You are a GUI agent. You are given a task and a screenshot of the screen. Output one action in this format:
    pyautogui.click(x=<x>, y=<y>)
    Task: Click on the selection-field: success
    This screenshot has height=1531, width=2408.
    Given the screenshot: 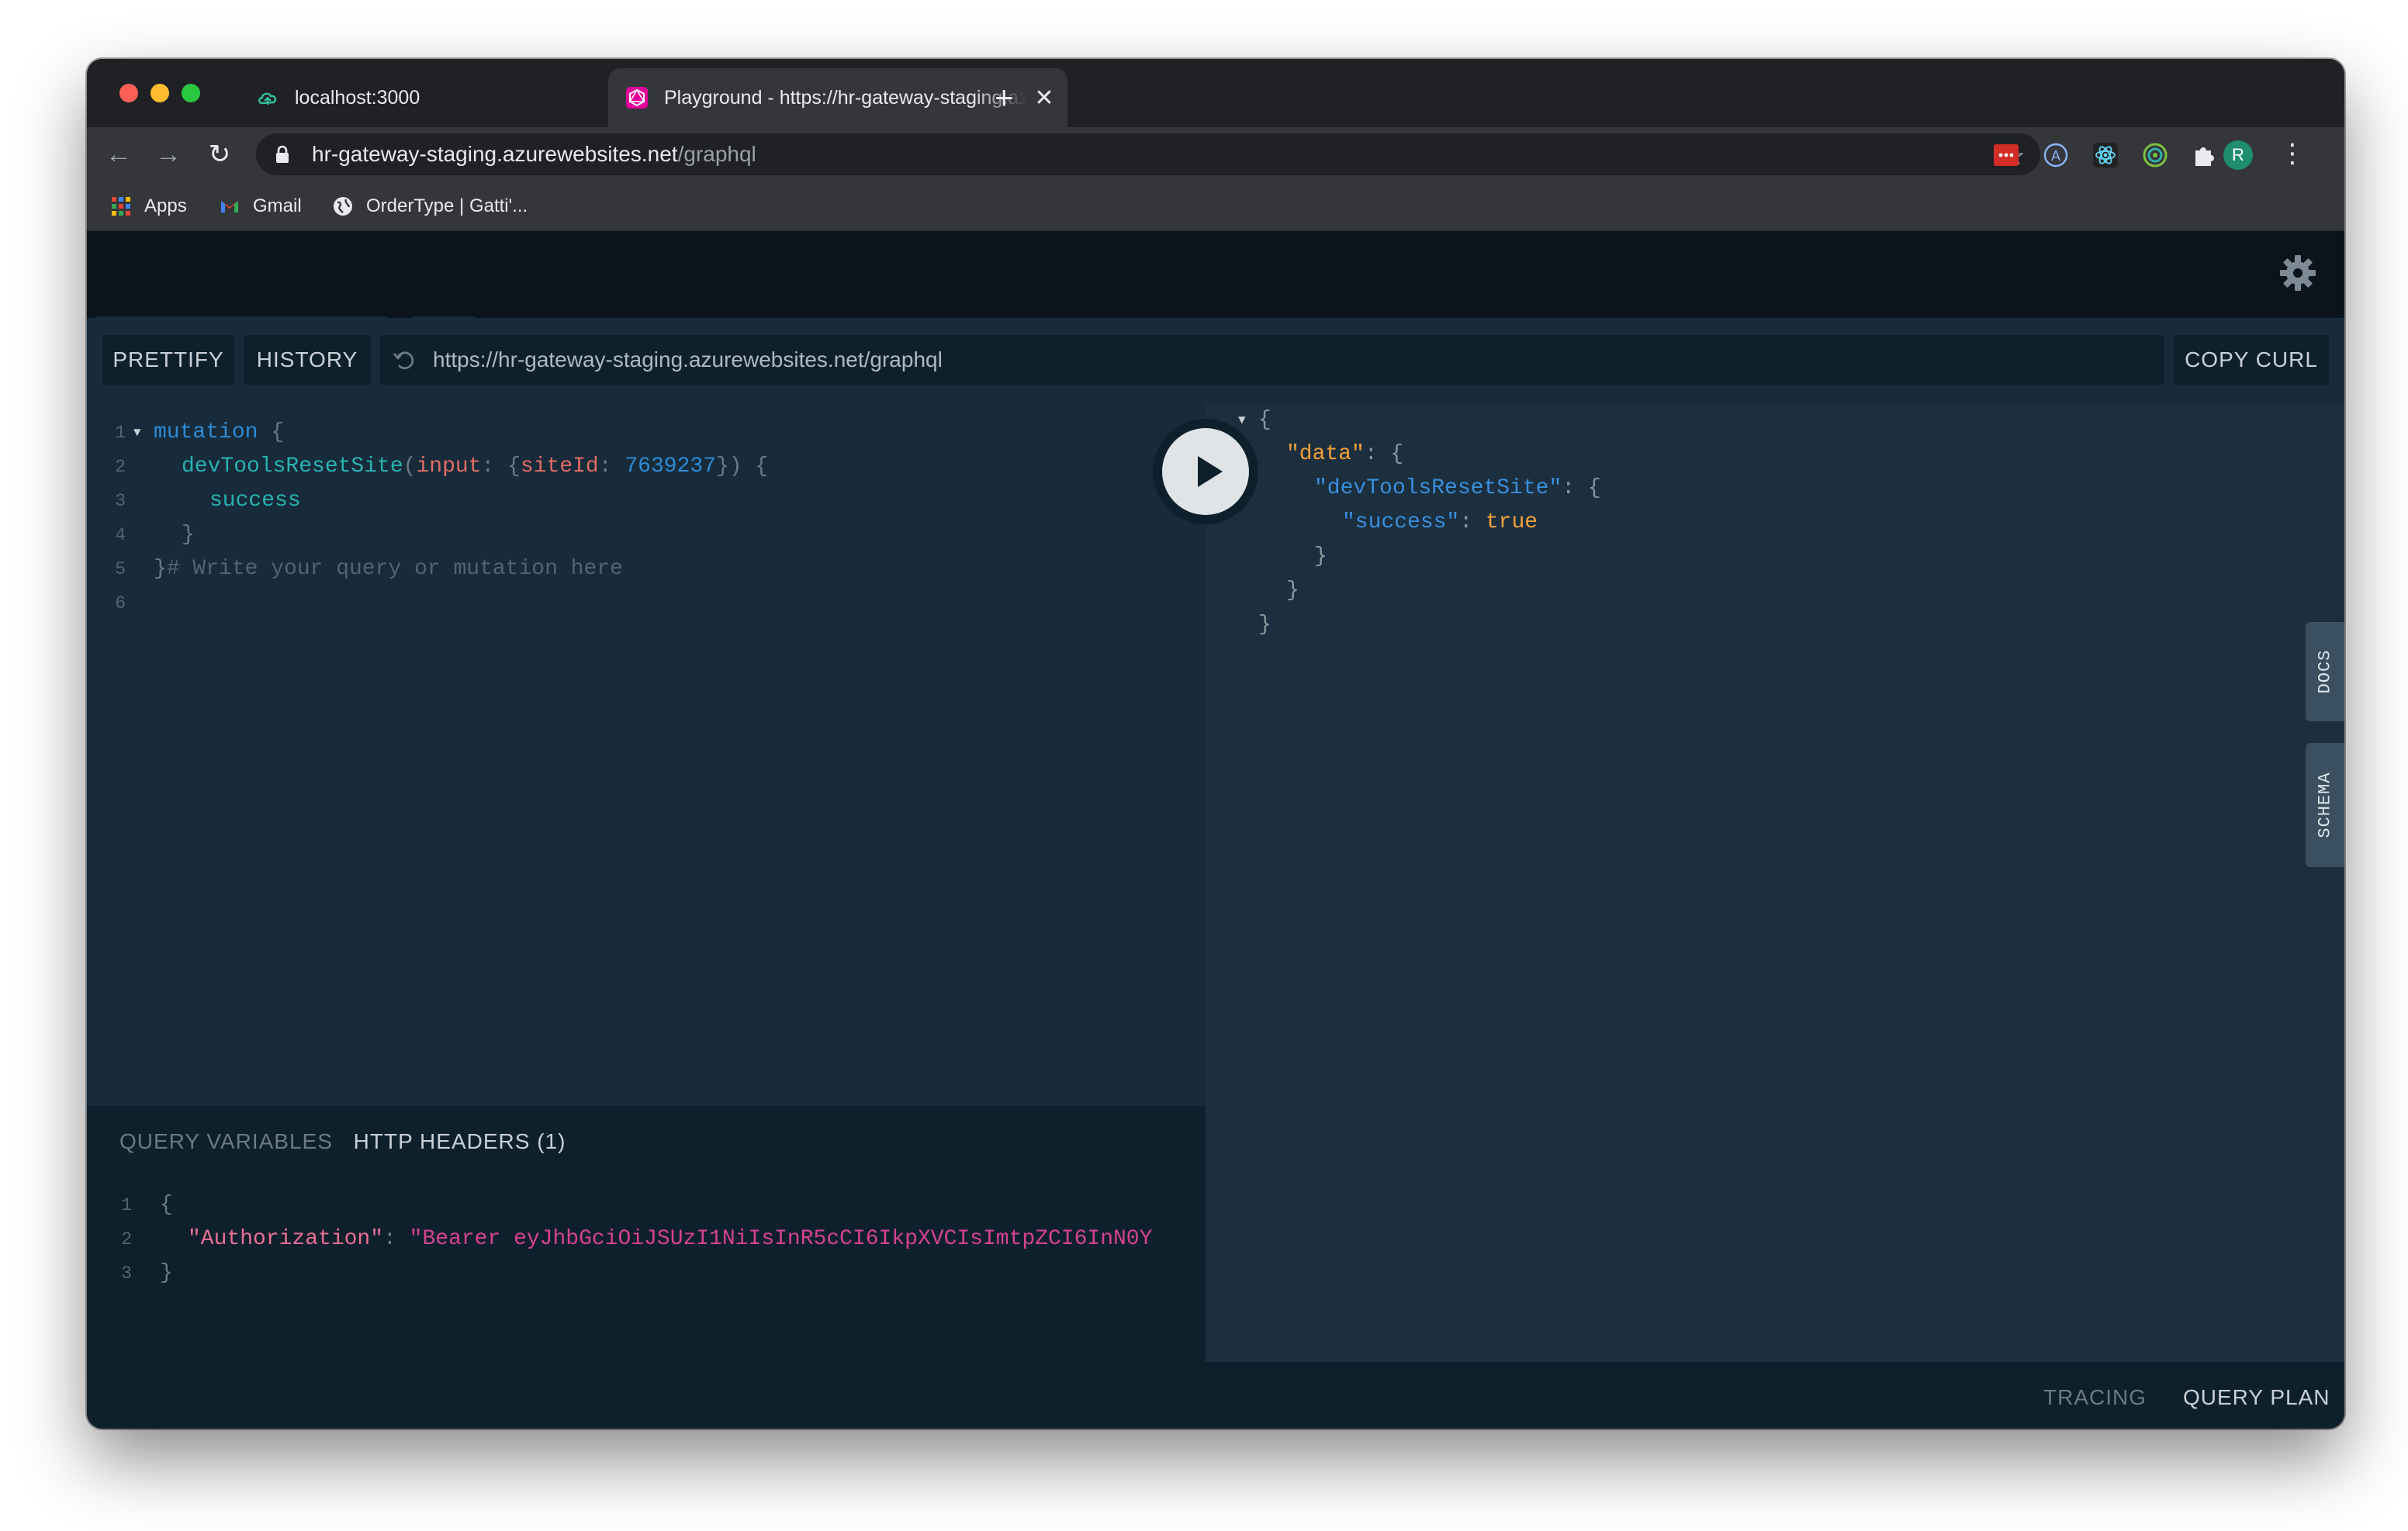 What is the action you would take?
    pyautogui.click(x=255, y=501)
    